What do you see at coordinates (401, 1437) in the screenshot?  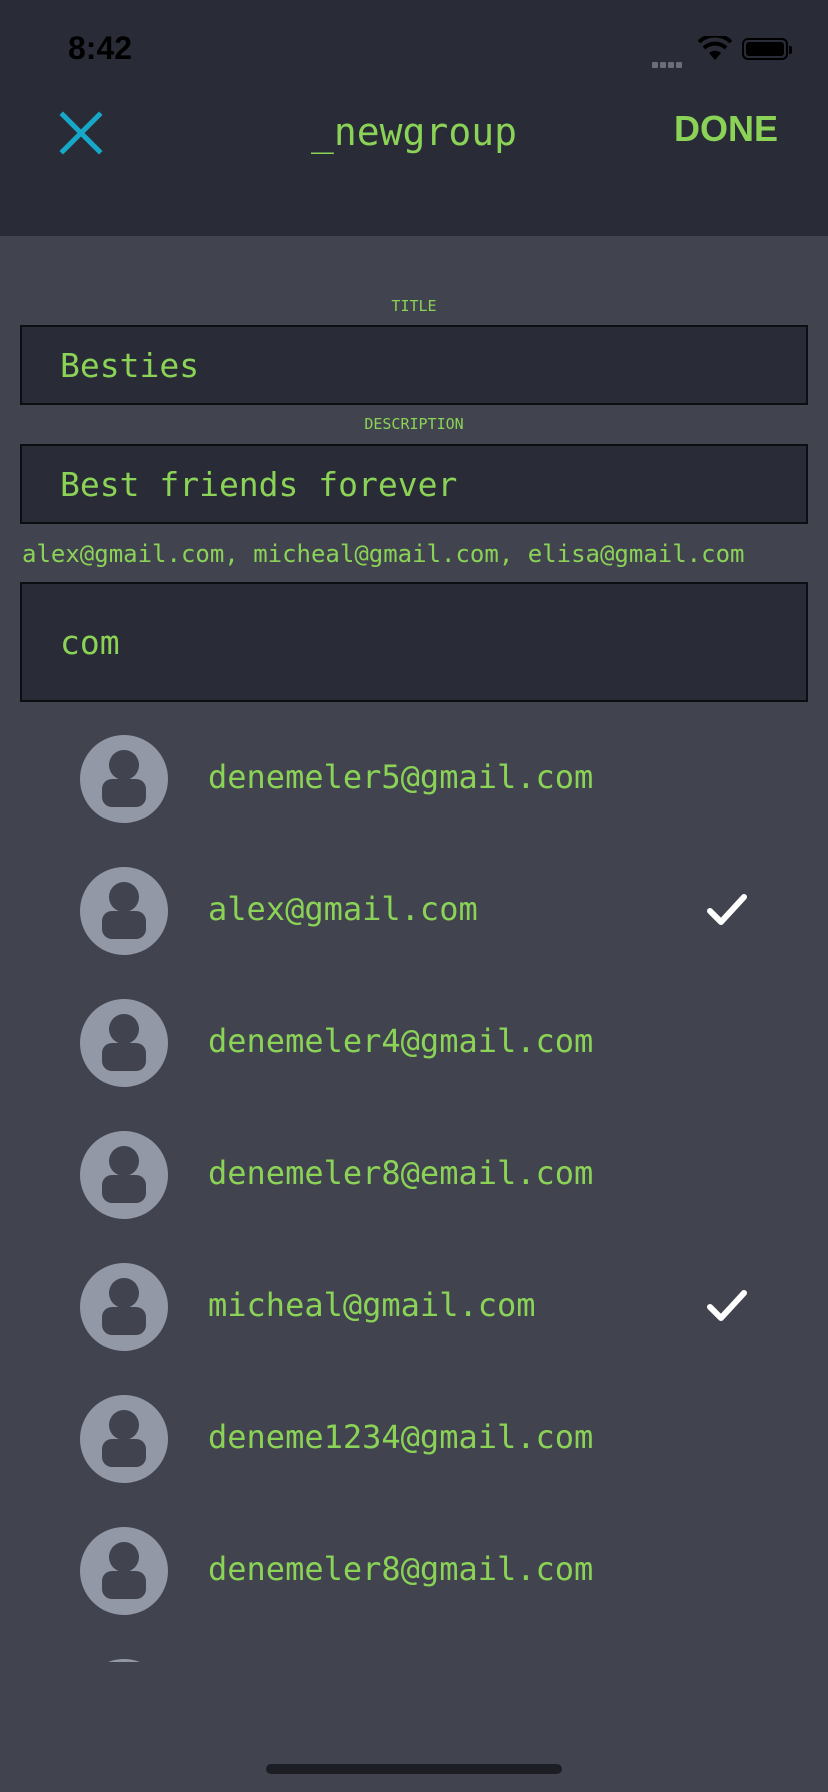 I see `contact-email: deneme1234@gmail.com` at bounding box center [401, 1437].